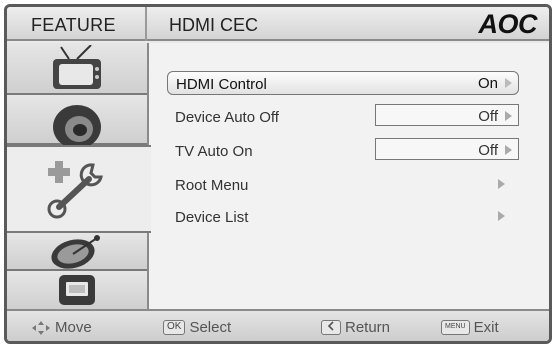  I want to click on tv-icon, so click(77, 67).